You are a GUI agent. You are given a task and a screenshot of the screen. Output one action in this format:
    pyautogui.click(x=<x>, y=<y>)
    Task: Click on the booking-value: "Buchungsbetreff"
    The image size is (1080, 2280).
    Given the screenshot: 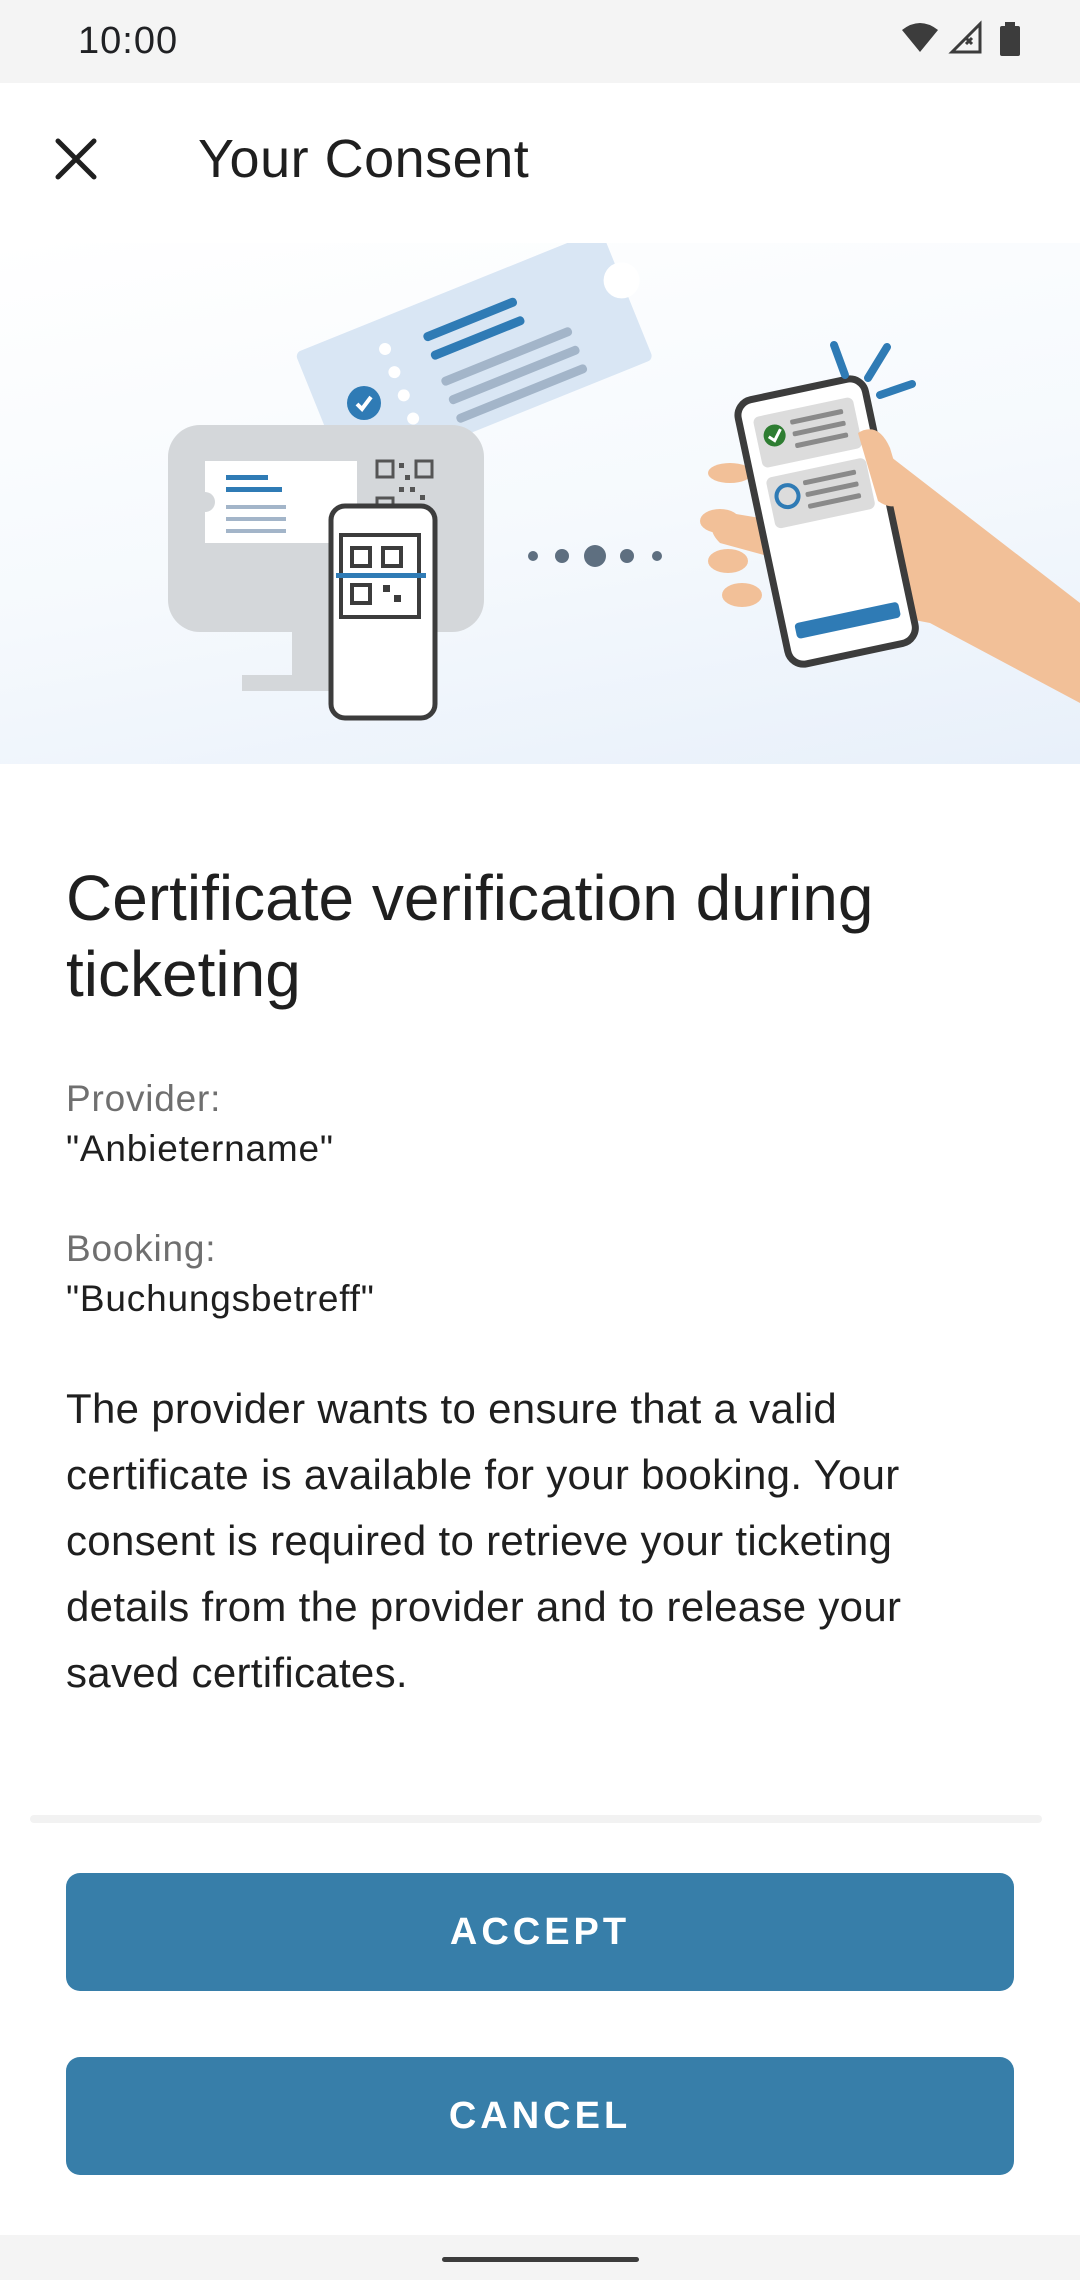 What is the action you would take?
    pyautogui.click(x=220, y=1298)
    